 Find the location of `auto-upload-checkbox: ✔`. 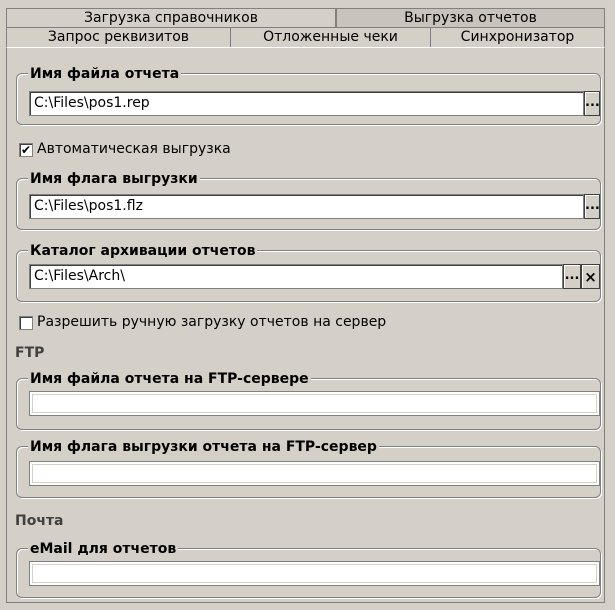

auto-upload-checkbox: ✔ is located at coordinates (26, 150).